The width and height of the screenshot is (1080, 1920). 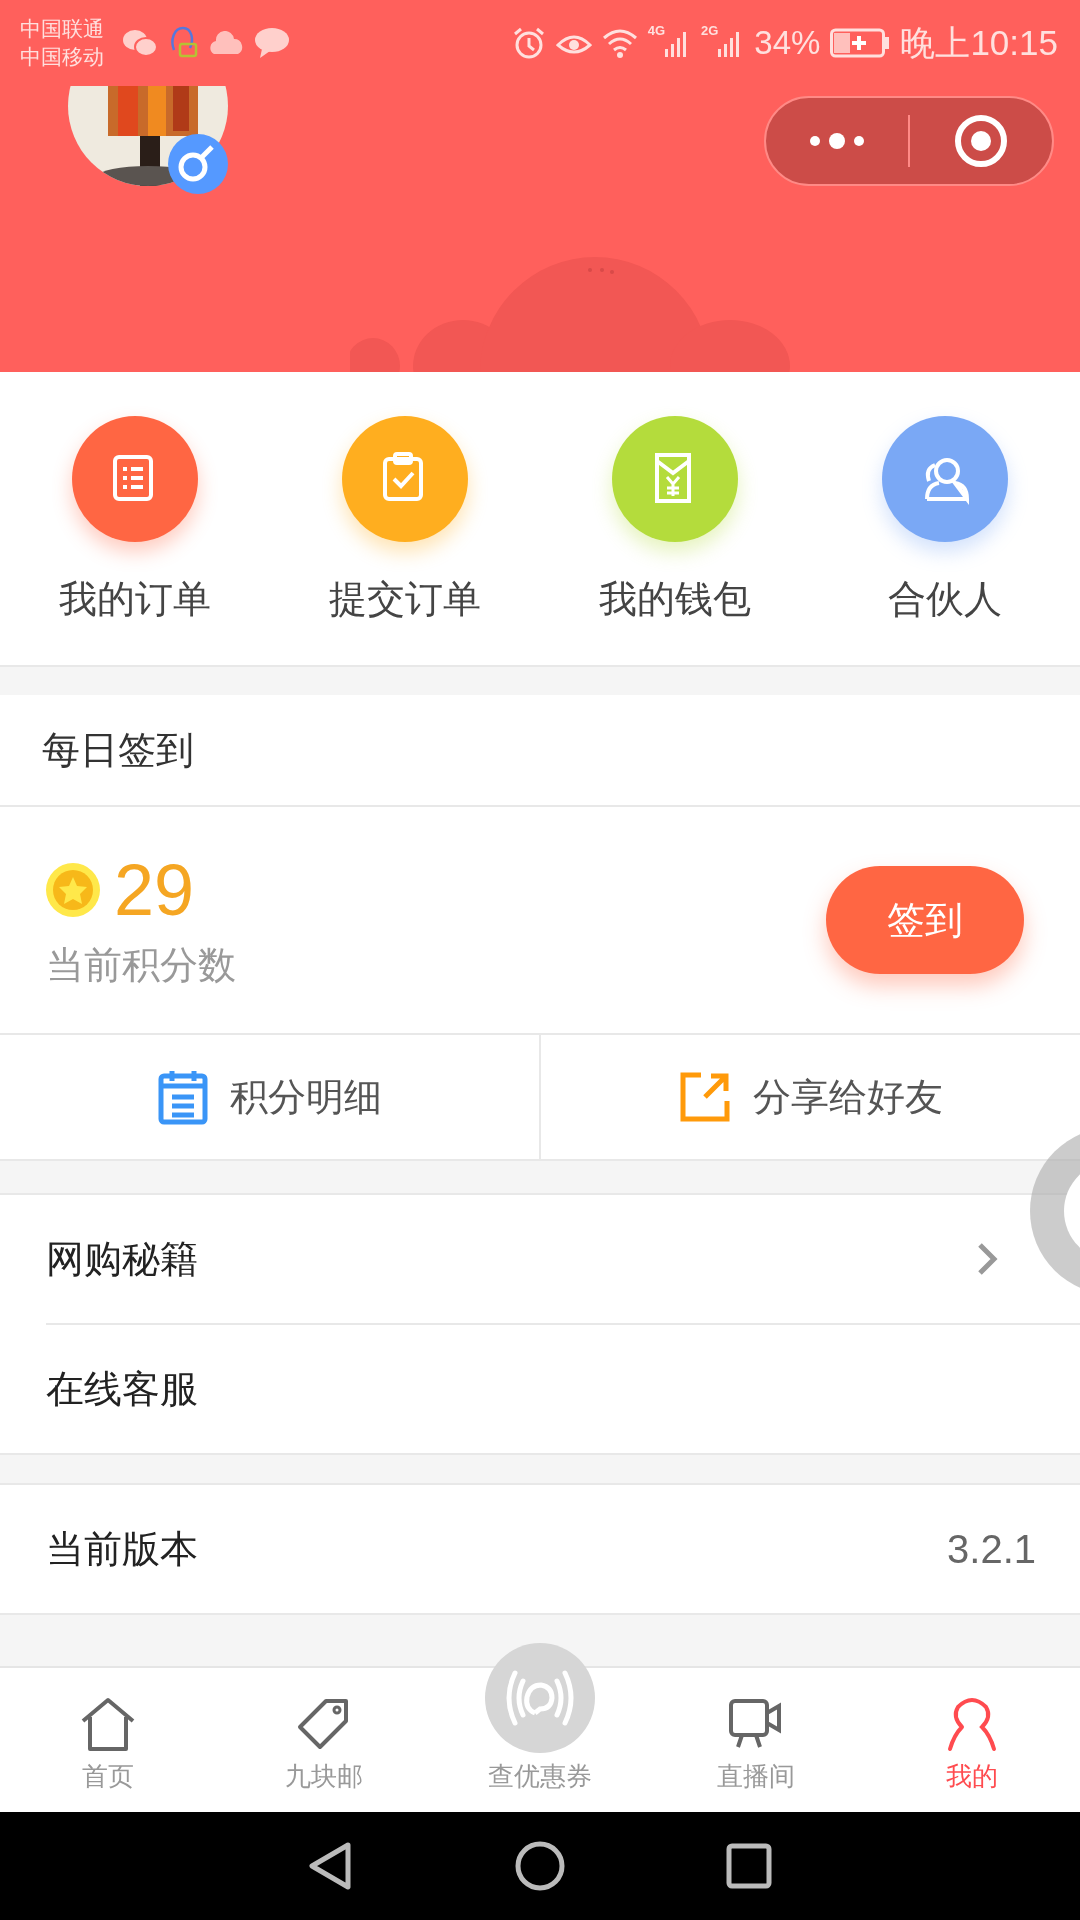 I want to click on male-symbol-icon, so click(x=198, y=164).